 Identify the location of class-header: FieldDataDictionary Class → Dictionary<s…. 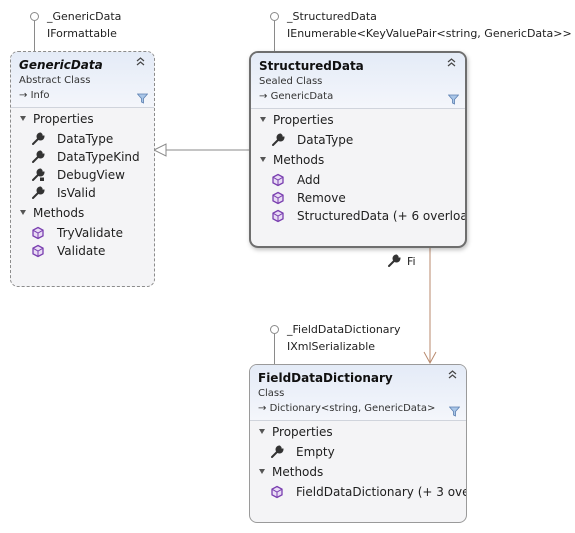
(358, 393).